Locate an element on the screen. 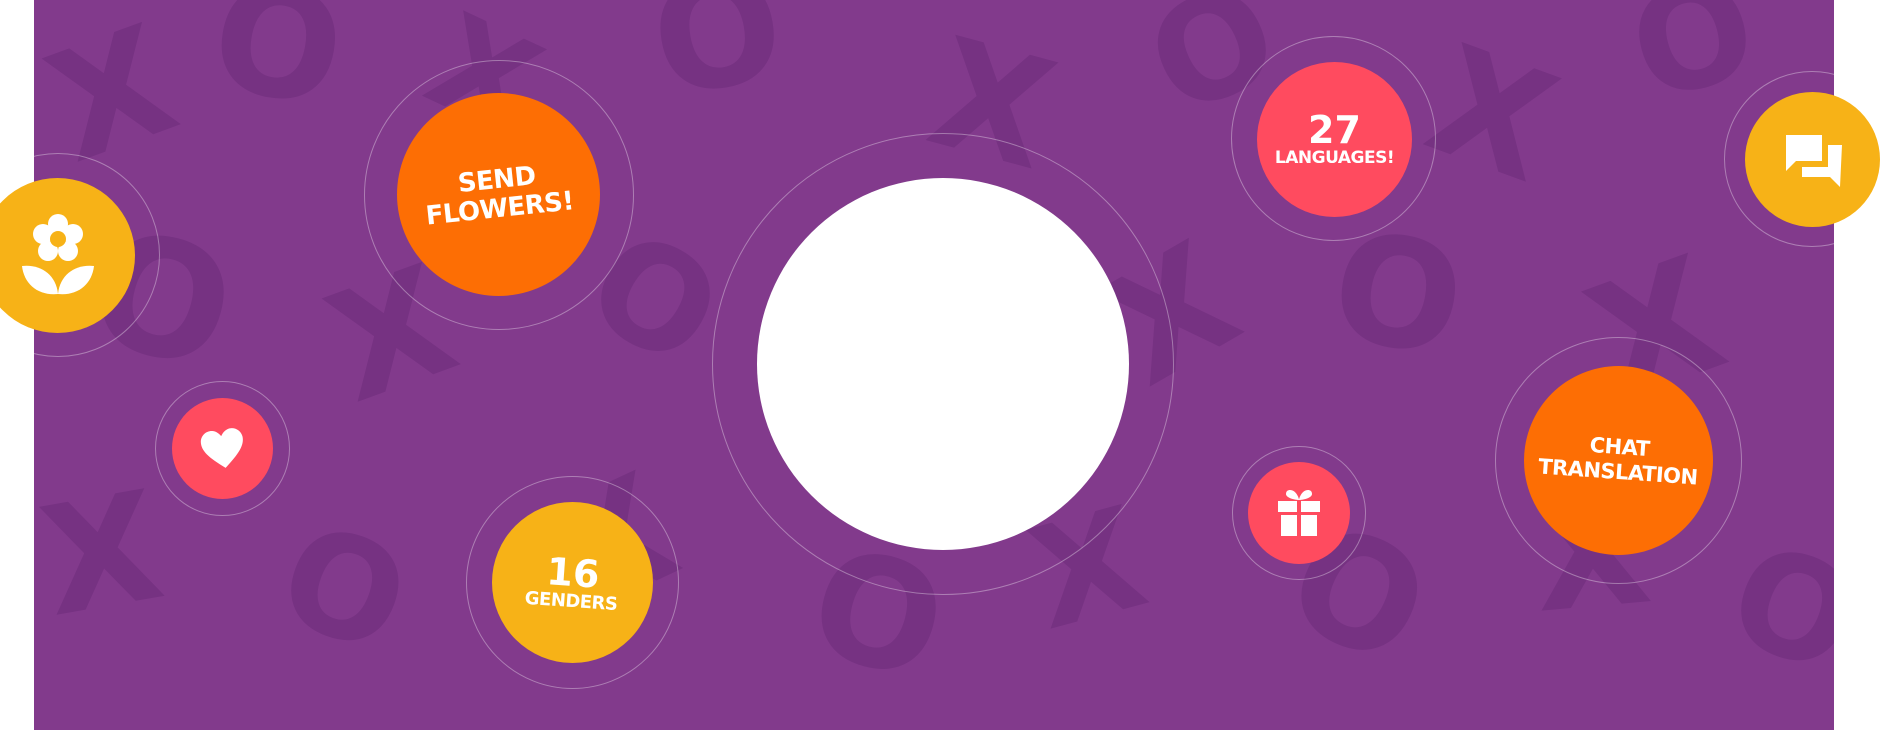 The height and width of the screenshot is (730, 1900). center-circle is located at coordinates (943, 364).